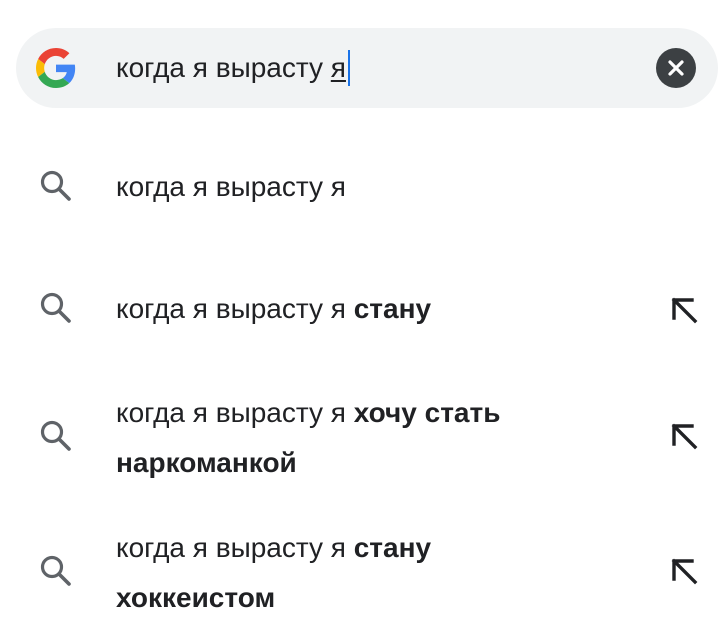  What do you see at coordinates (56, 68) in the screenshot?
I see `google-g-icon` at bounding box center [56, 68].